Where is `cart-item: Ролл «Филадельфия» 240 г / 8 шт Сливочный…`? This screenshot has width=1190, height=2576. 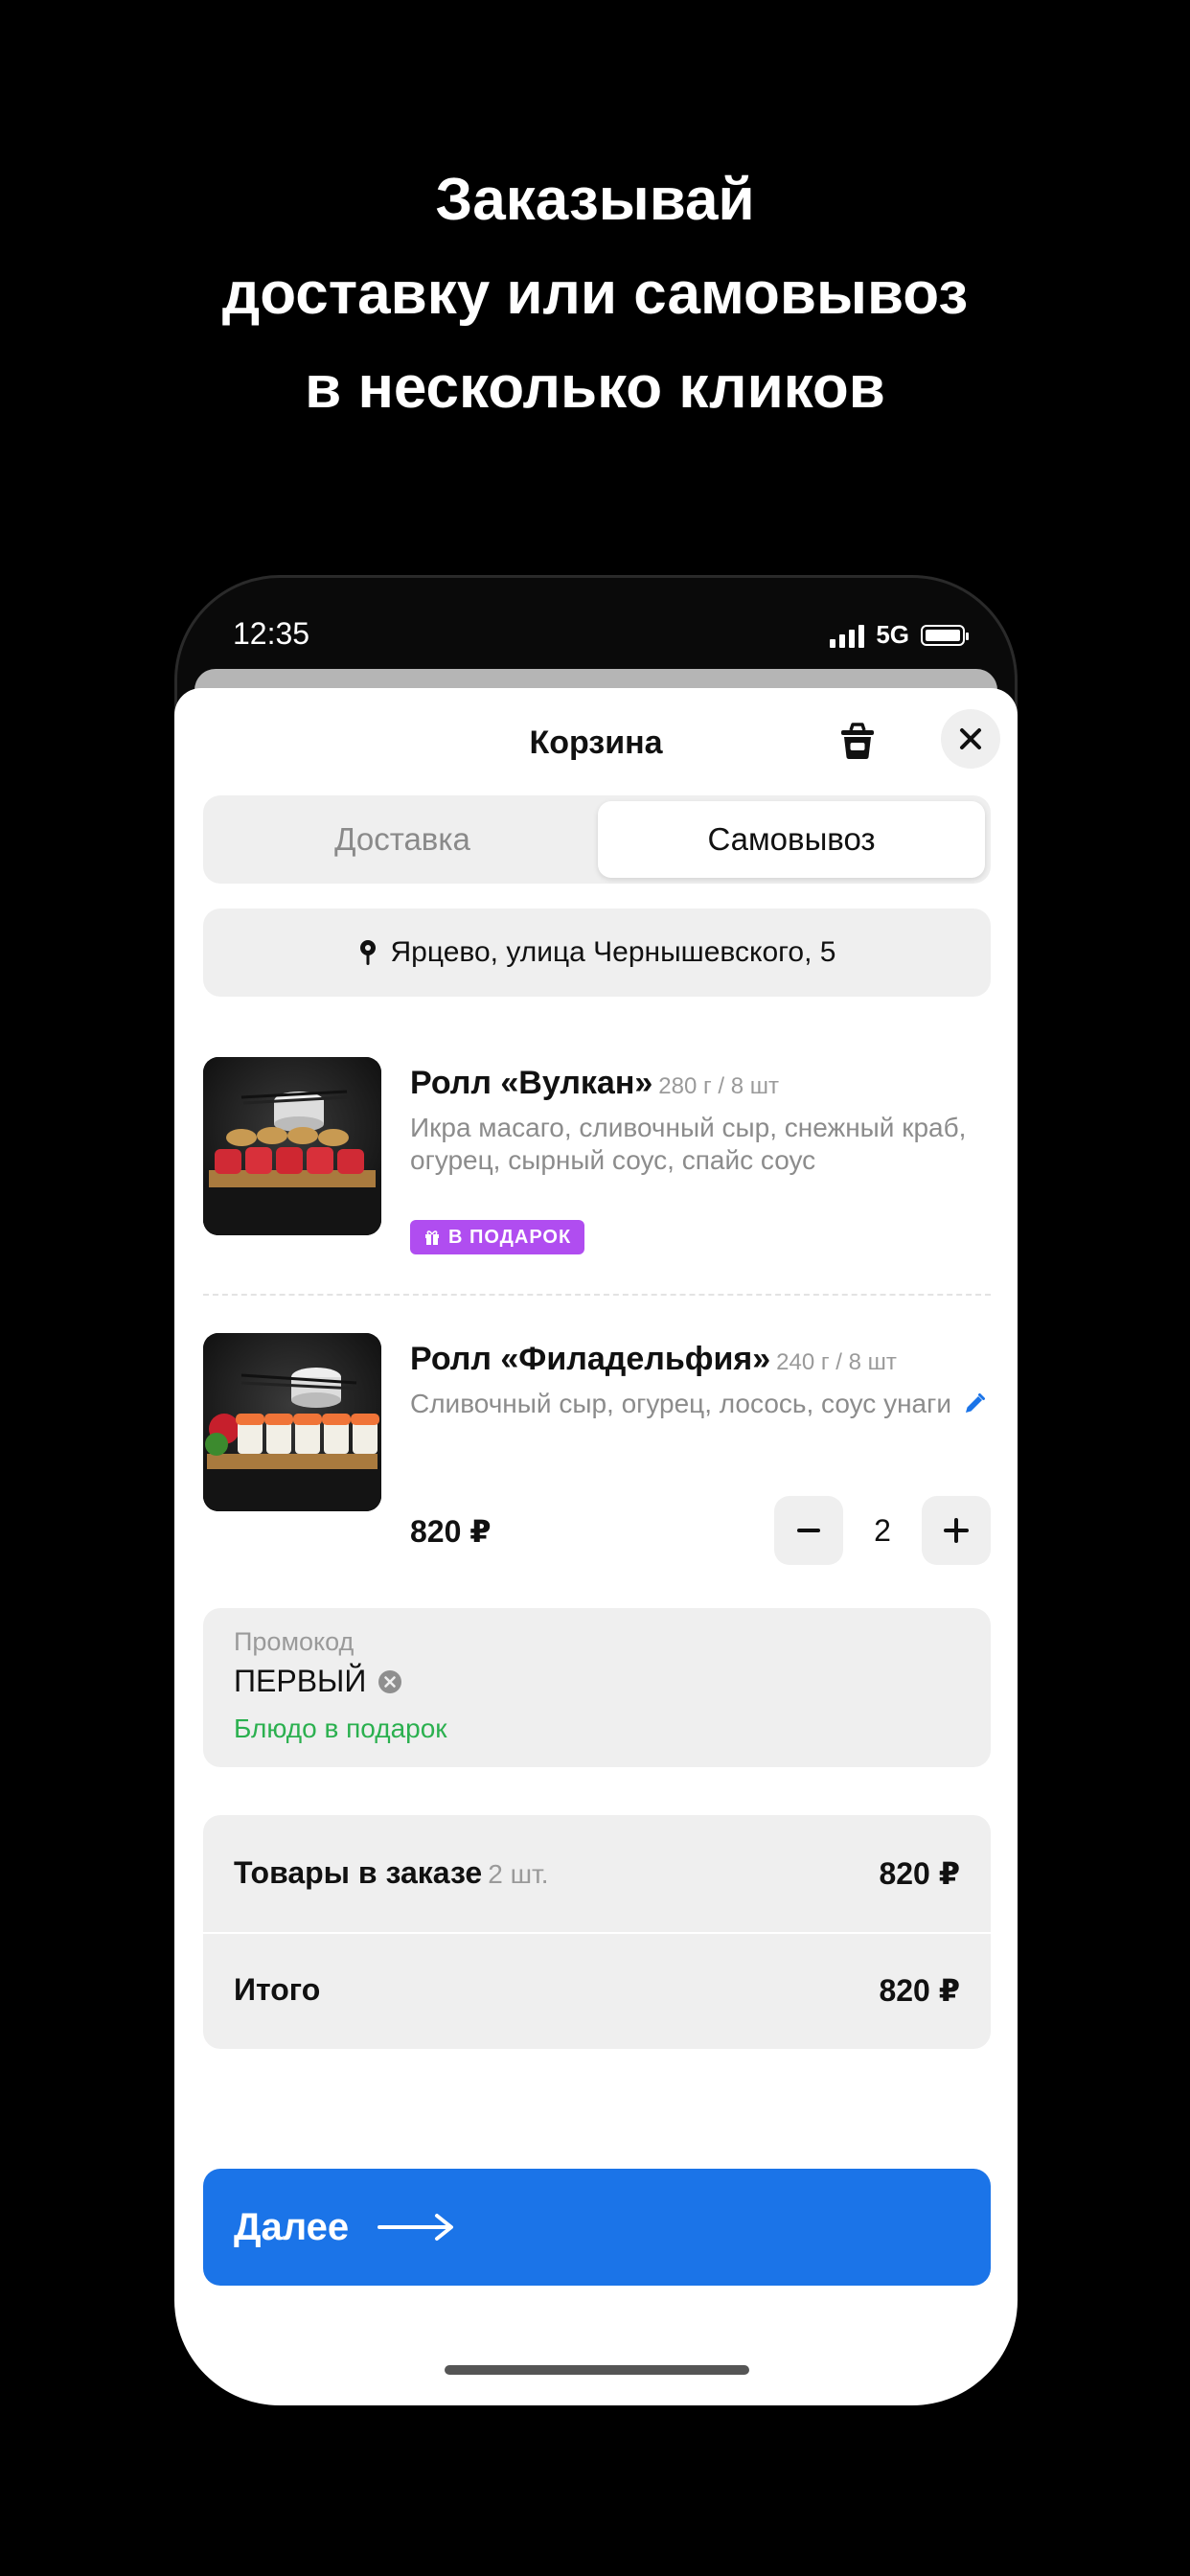
cart-item: Ролл «Филадельфия» 240 г / 8 шт Сливочный… is located at coordinates (597, 1453).